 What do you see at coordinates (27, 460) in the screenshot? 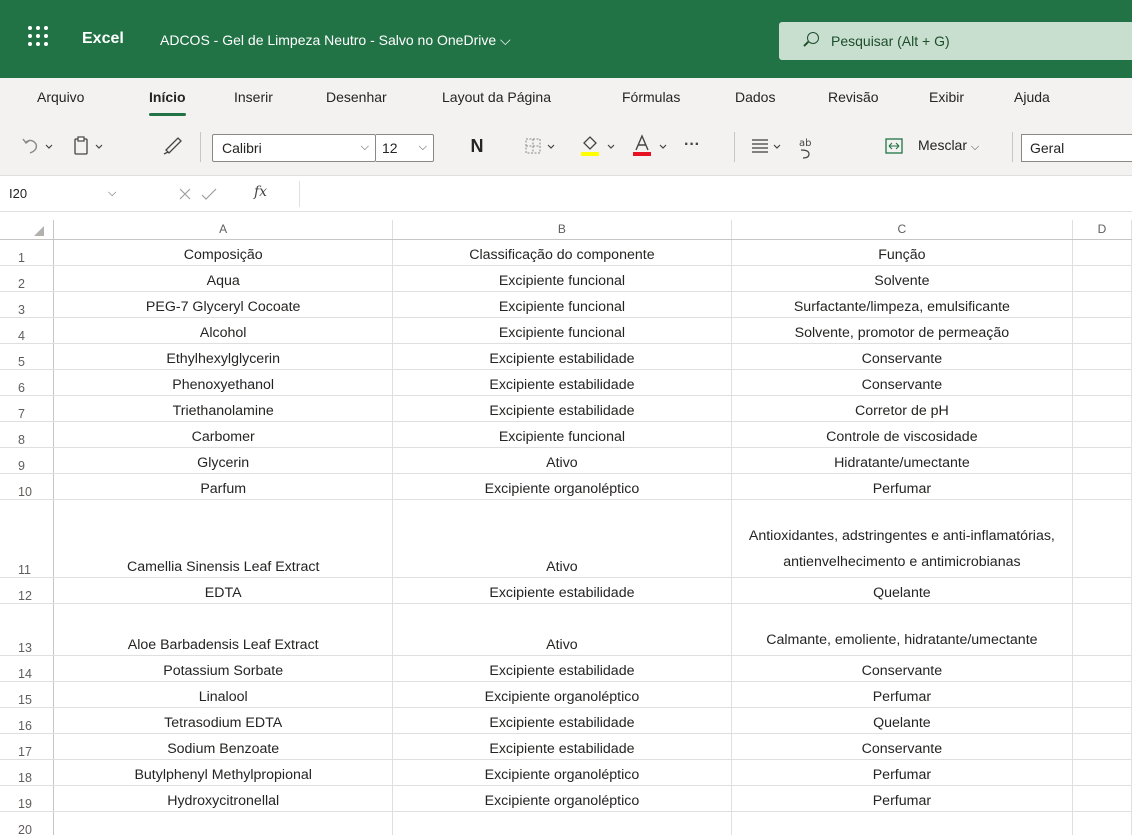
I see `row-header: 9` at bounding box center [27, 460].